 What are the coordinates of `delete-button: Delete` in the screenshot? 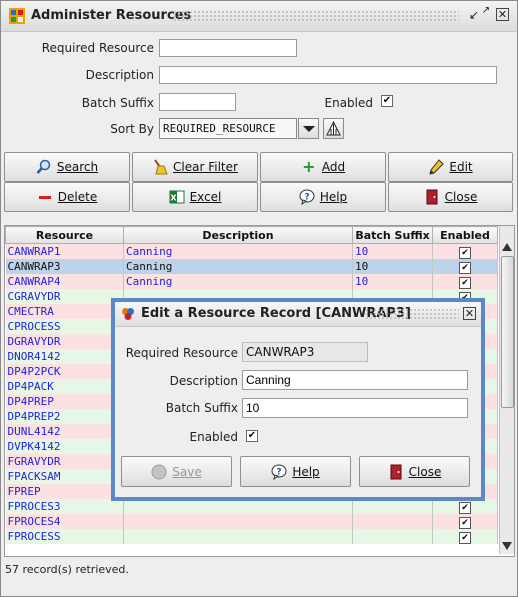 It's located at (67, 197).